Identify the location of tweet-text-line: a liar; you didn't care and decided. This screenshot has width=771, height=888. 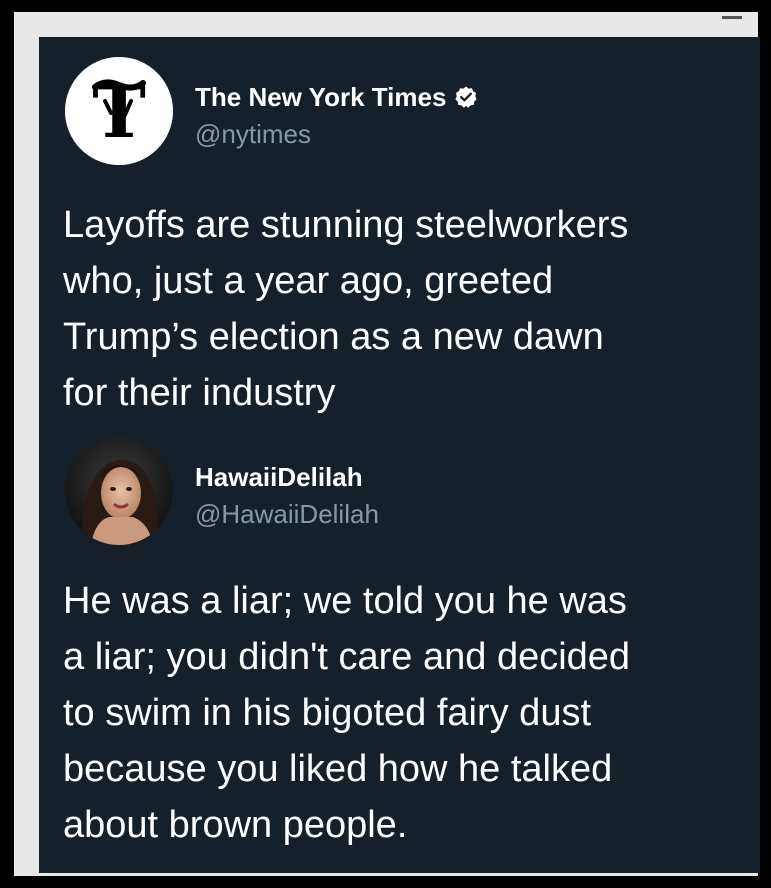
(347, 657).